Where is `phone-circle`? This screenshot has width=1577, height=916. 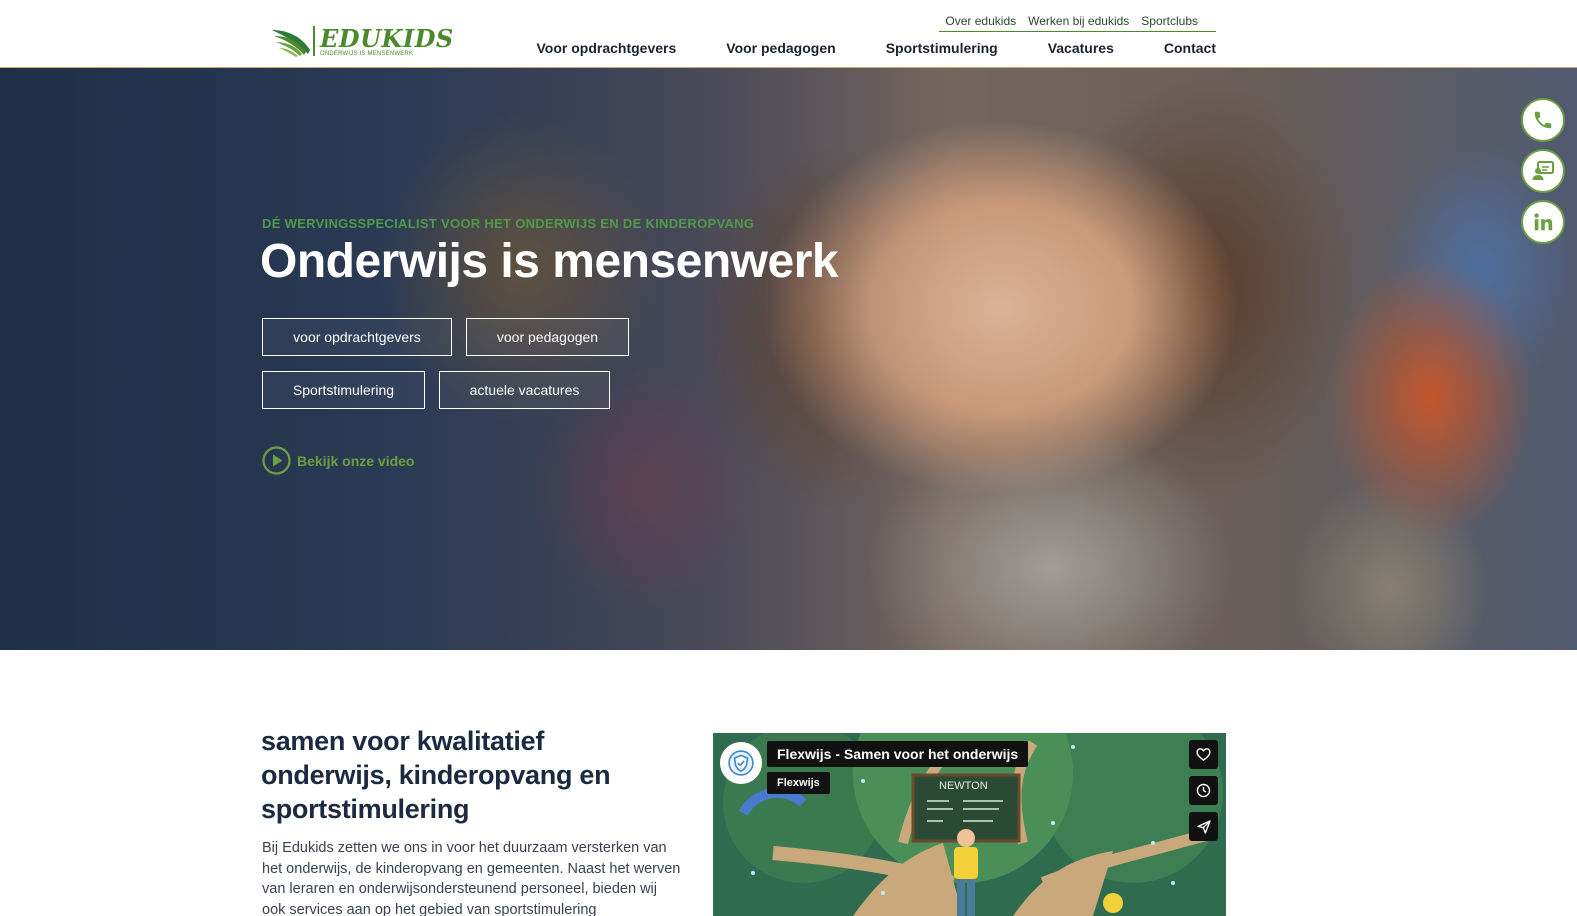
phone-circle is located at coordinates (1543, 120).